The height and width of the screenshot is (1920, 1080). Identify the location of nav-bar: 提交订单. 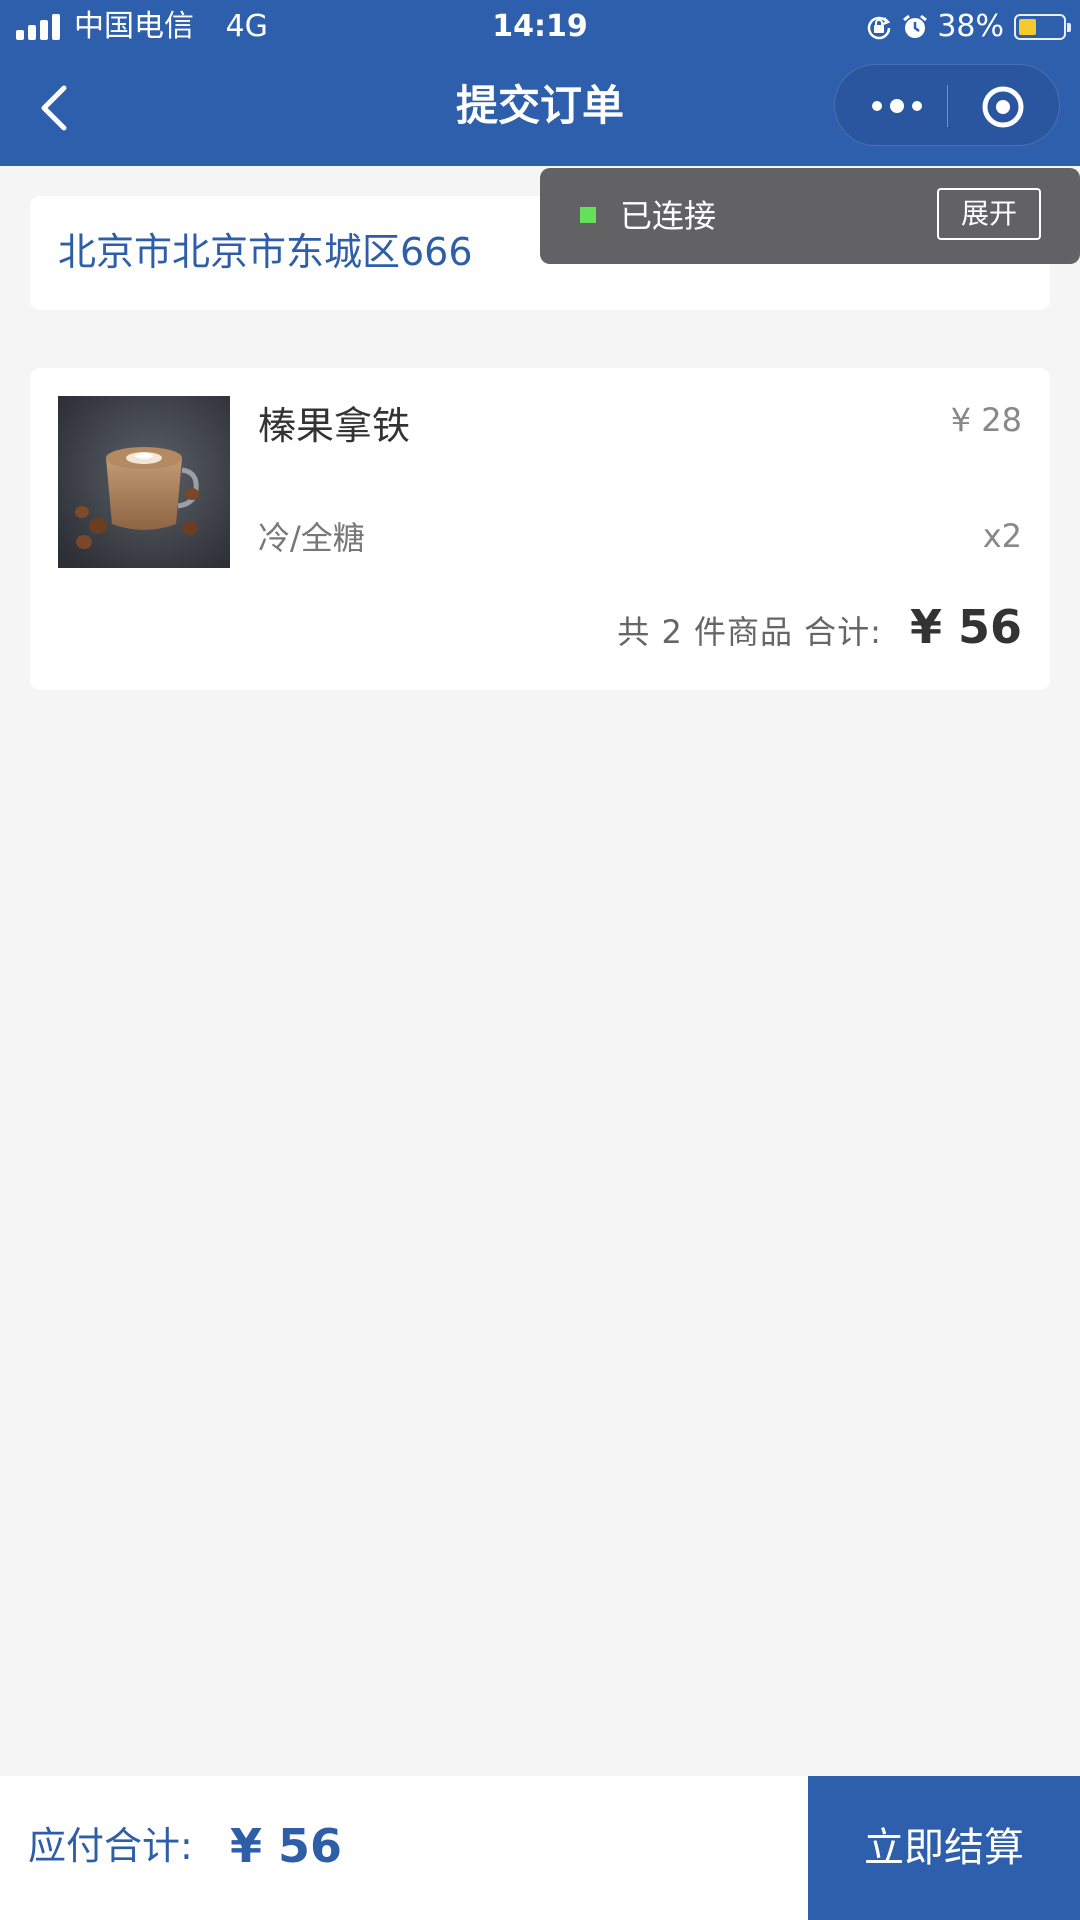
(540, 110).